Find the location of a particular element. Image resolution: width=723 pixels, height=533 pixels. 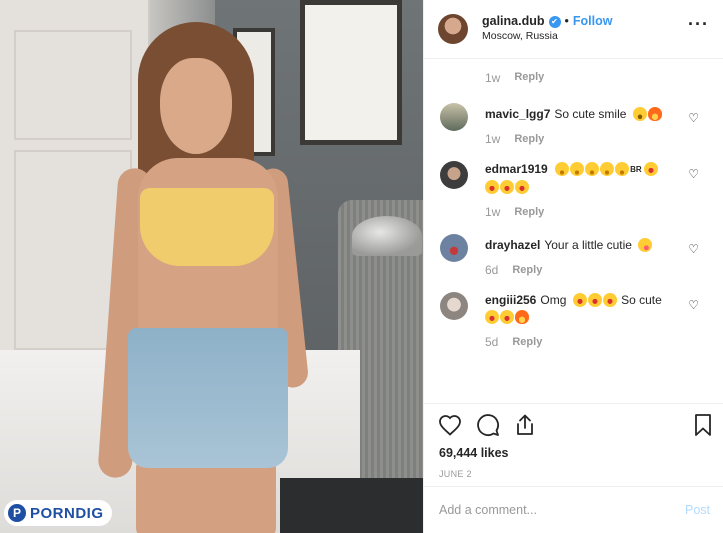

comment-time: 5d is located at coordinates (491, 342).